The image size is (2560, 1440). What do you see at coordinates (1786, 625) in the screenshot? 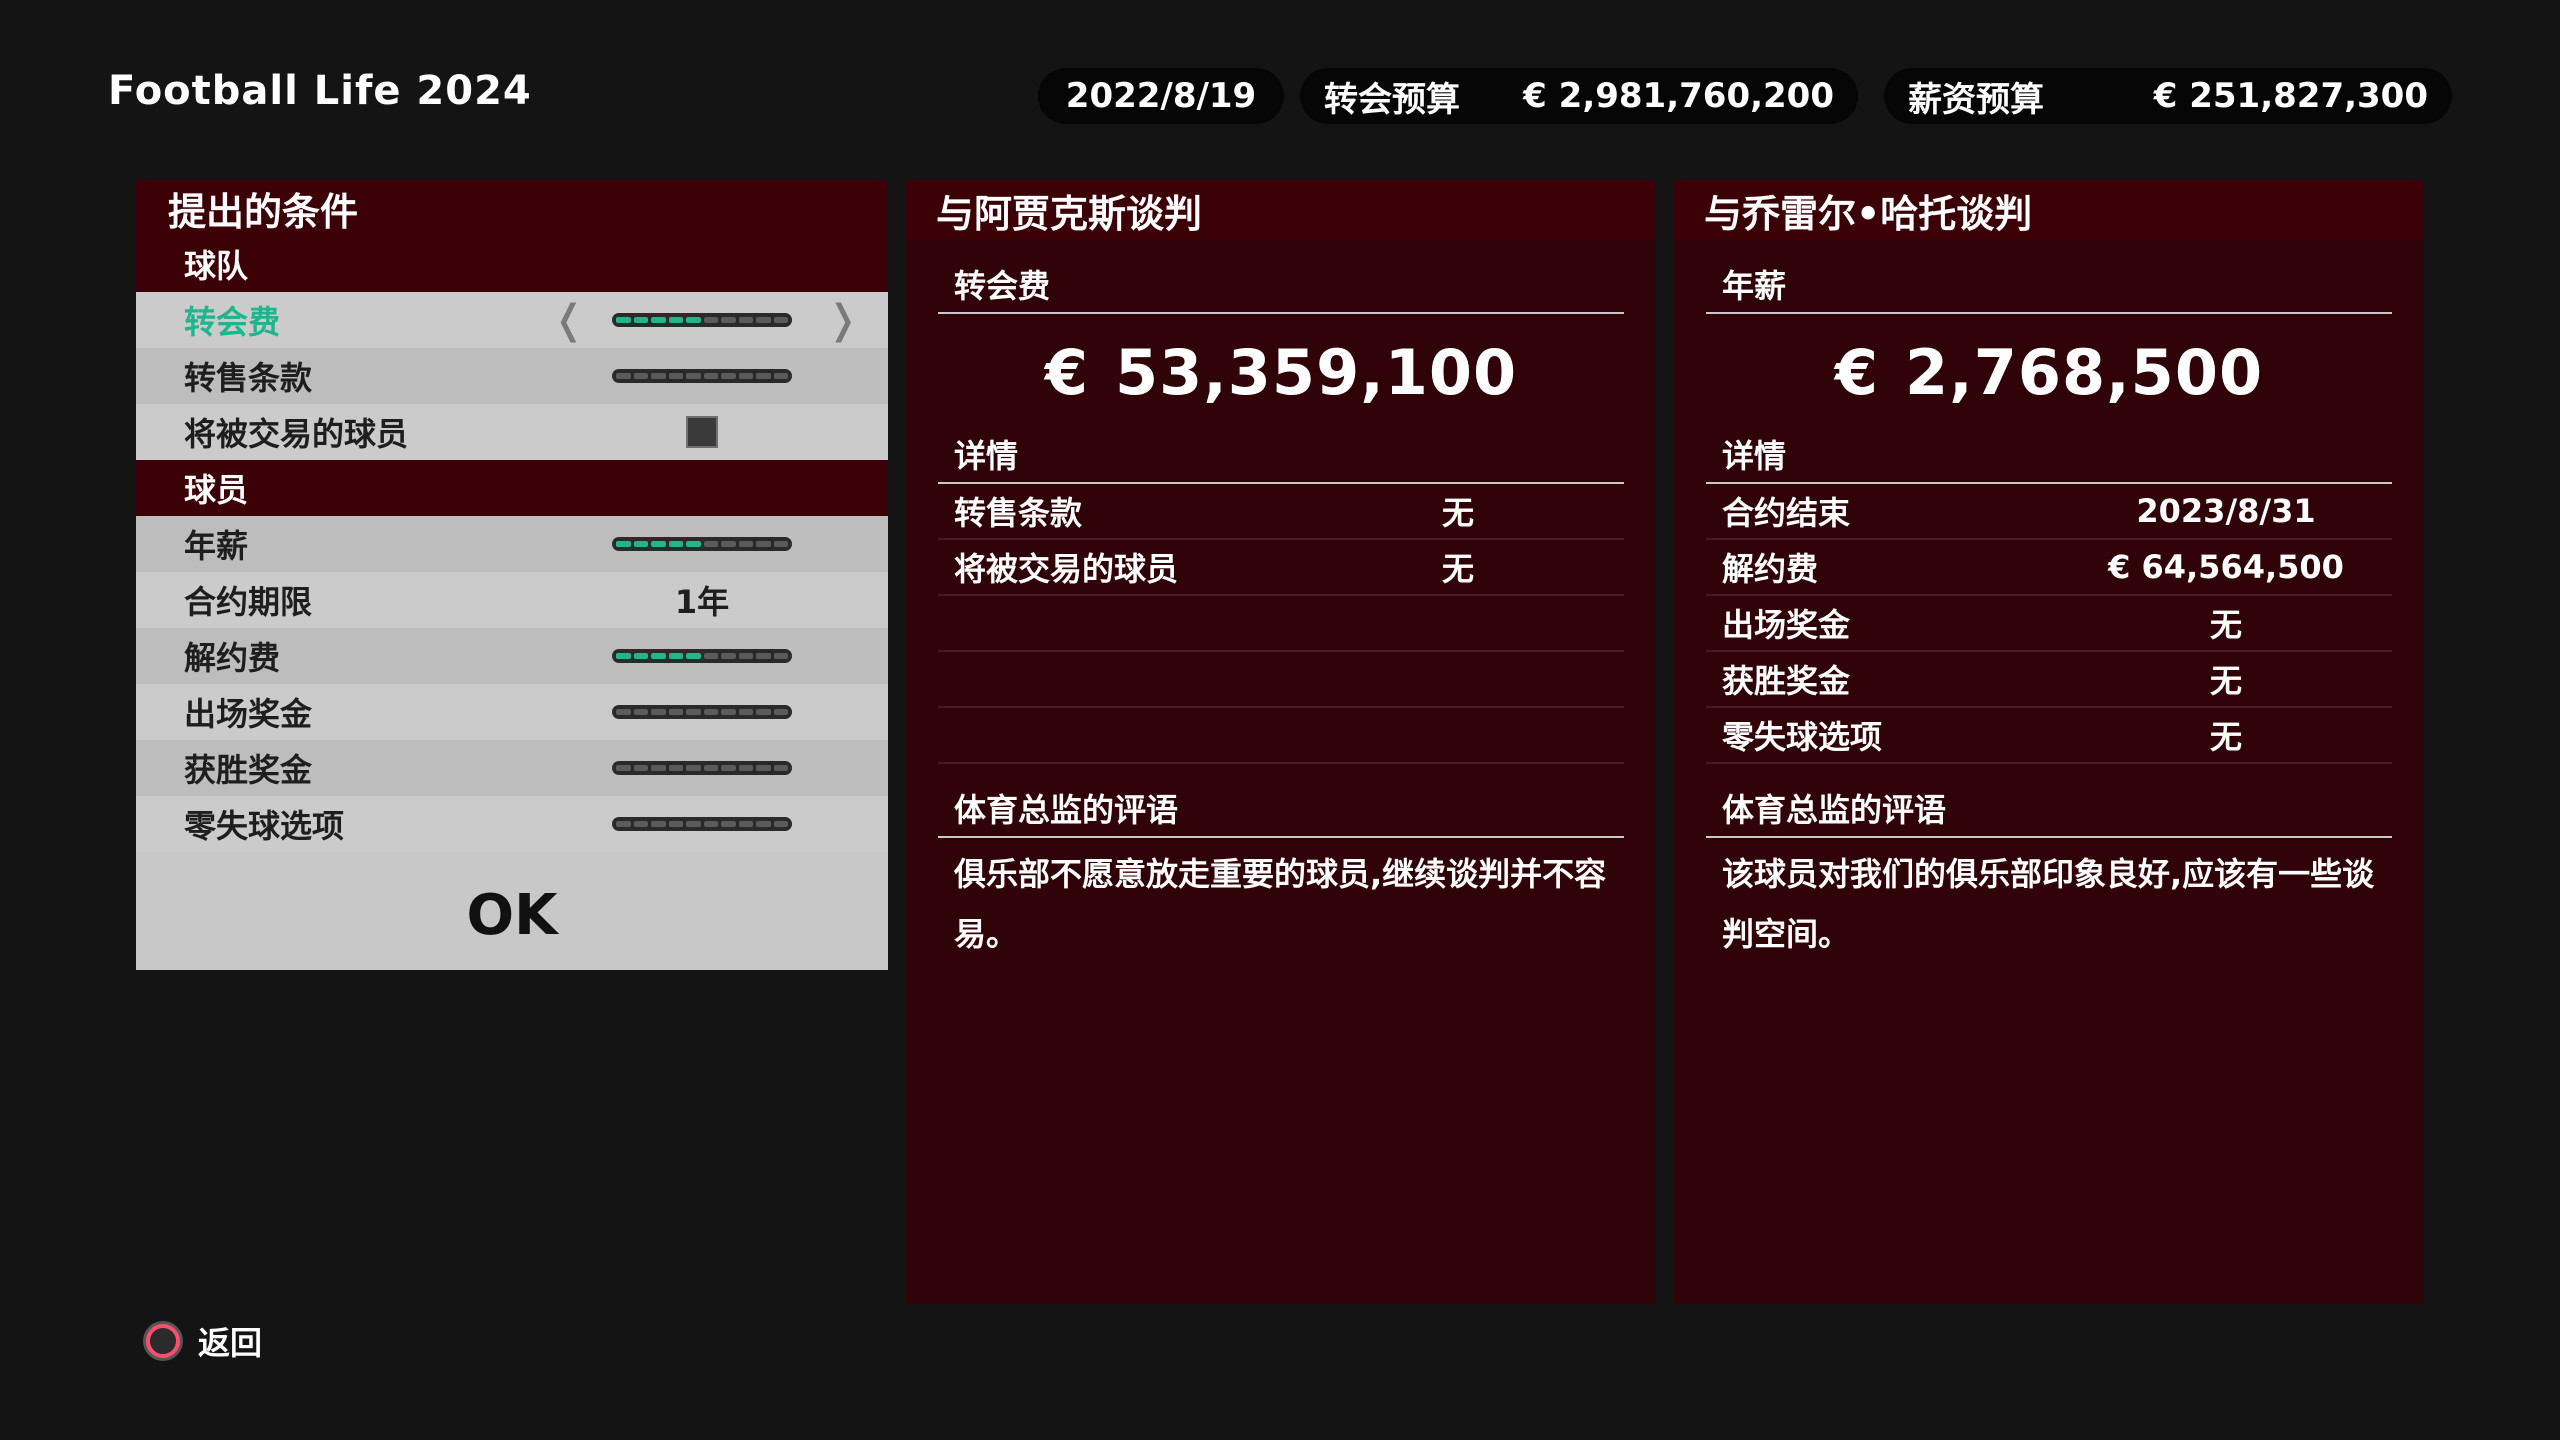
I see `detail-label: 出场奖金` at bounding box center [1786, 625].